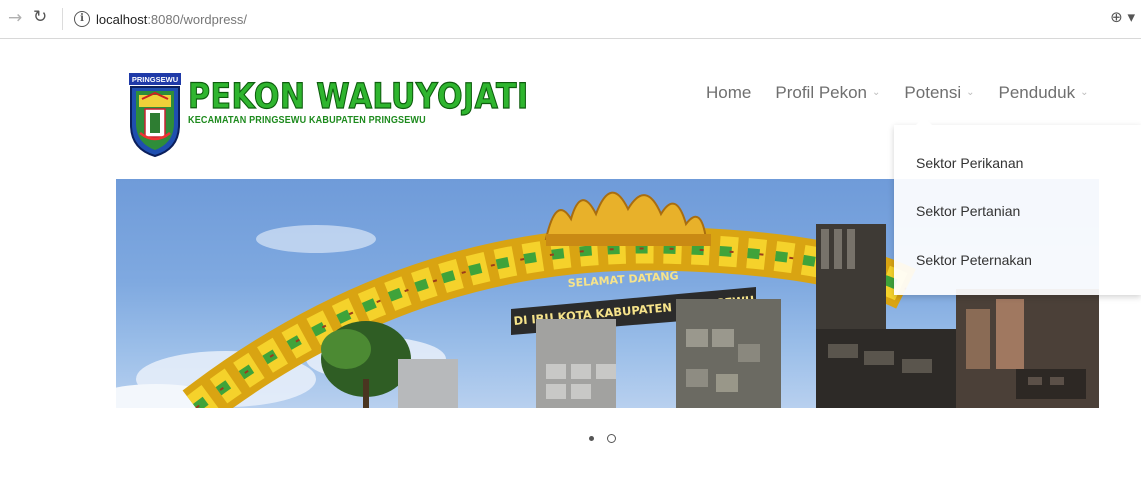  Describe the element at coordinates (197, 19) in the screenshot. I see `url-path: :8080/wordpress/` at that location.